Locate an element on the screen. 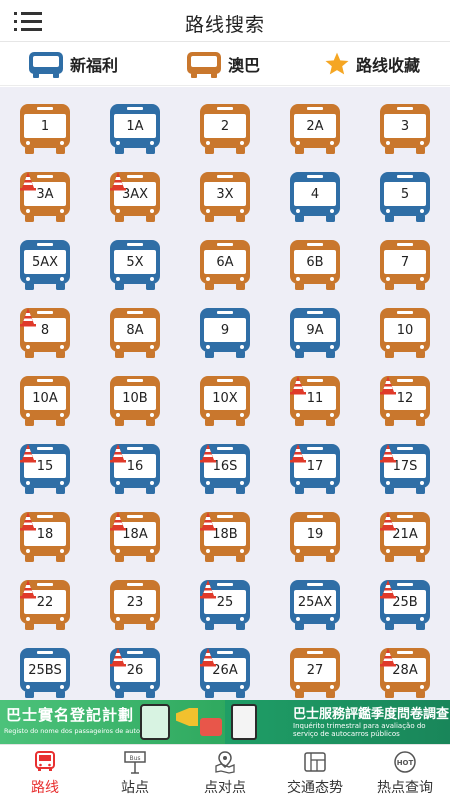  tab-point-to-point: 点对点 is located at coordinates (225, 772).